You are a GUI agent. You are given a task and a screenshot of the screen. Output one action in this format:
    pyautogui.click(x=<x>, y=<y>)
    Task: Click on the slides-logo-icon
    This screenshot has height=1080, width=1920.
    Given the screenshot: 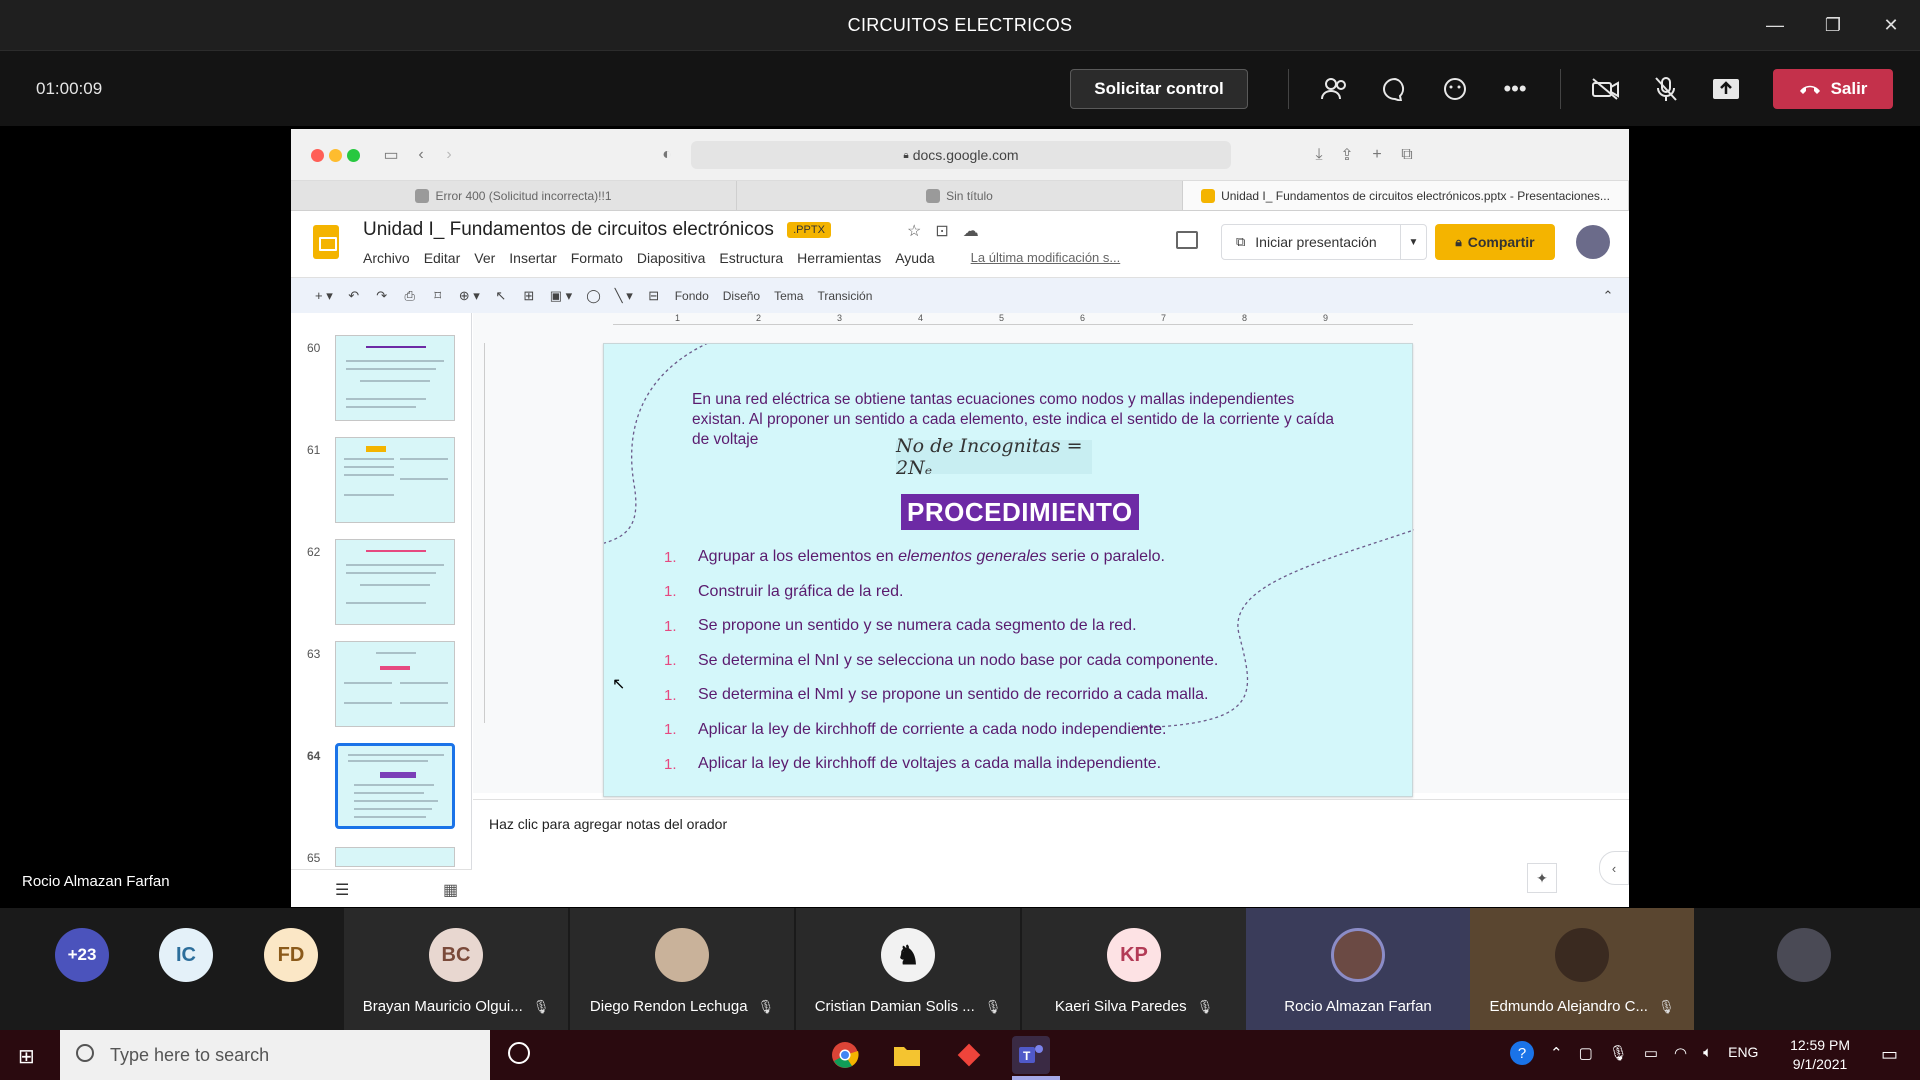 What is the action you would take?
    pyautogui.click(x=326, y=242)
    